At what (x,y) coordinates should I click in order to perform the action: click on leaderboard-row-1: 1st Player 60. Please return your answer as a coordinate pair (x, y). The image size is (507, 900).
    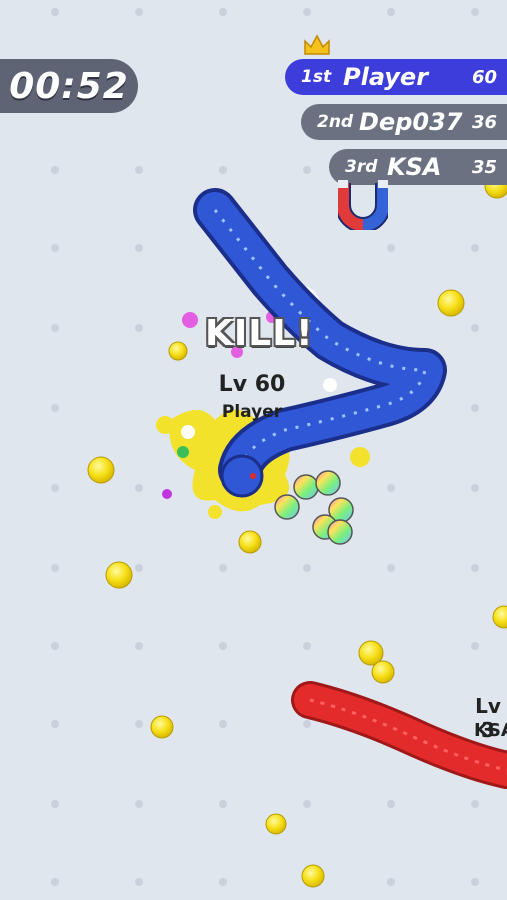
    Looking at the image, I should click on (396, 77).